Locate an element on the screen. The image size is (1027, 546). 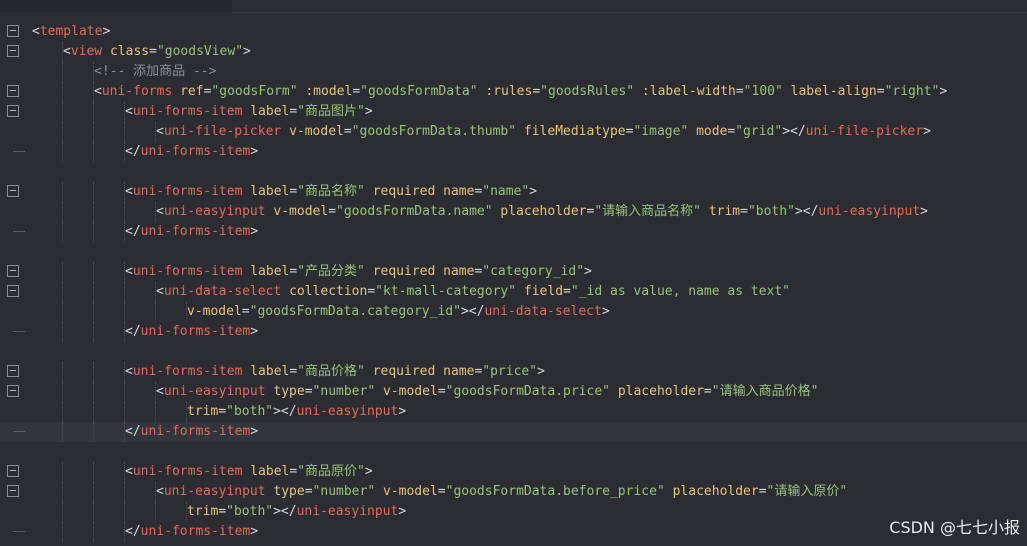
code-line: <view class="goodsView"> is located at coordinates (513, 52).